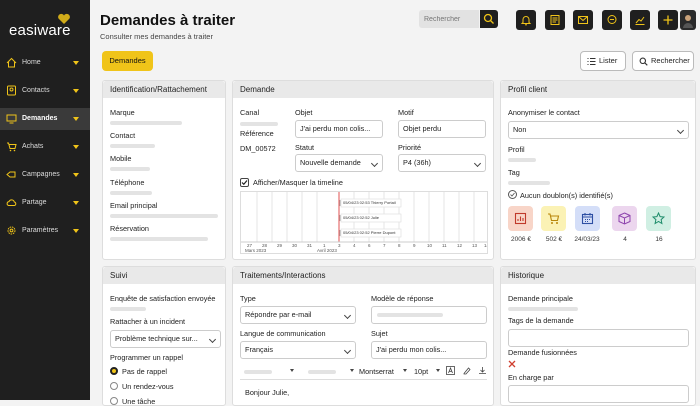 Image resolution: width=700 pixels, height=406 pixels. Describe the element at coordinates (543, 309) in the screenshot. I see `demande-principale-placeholder` at that location.